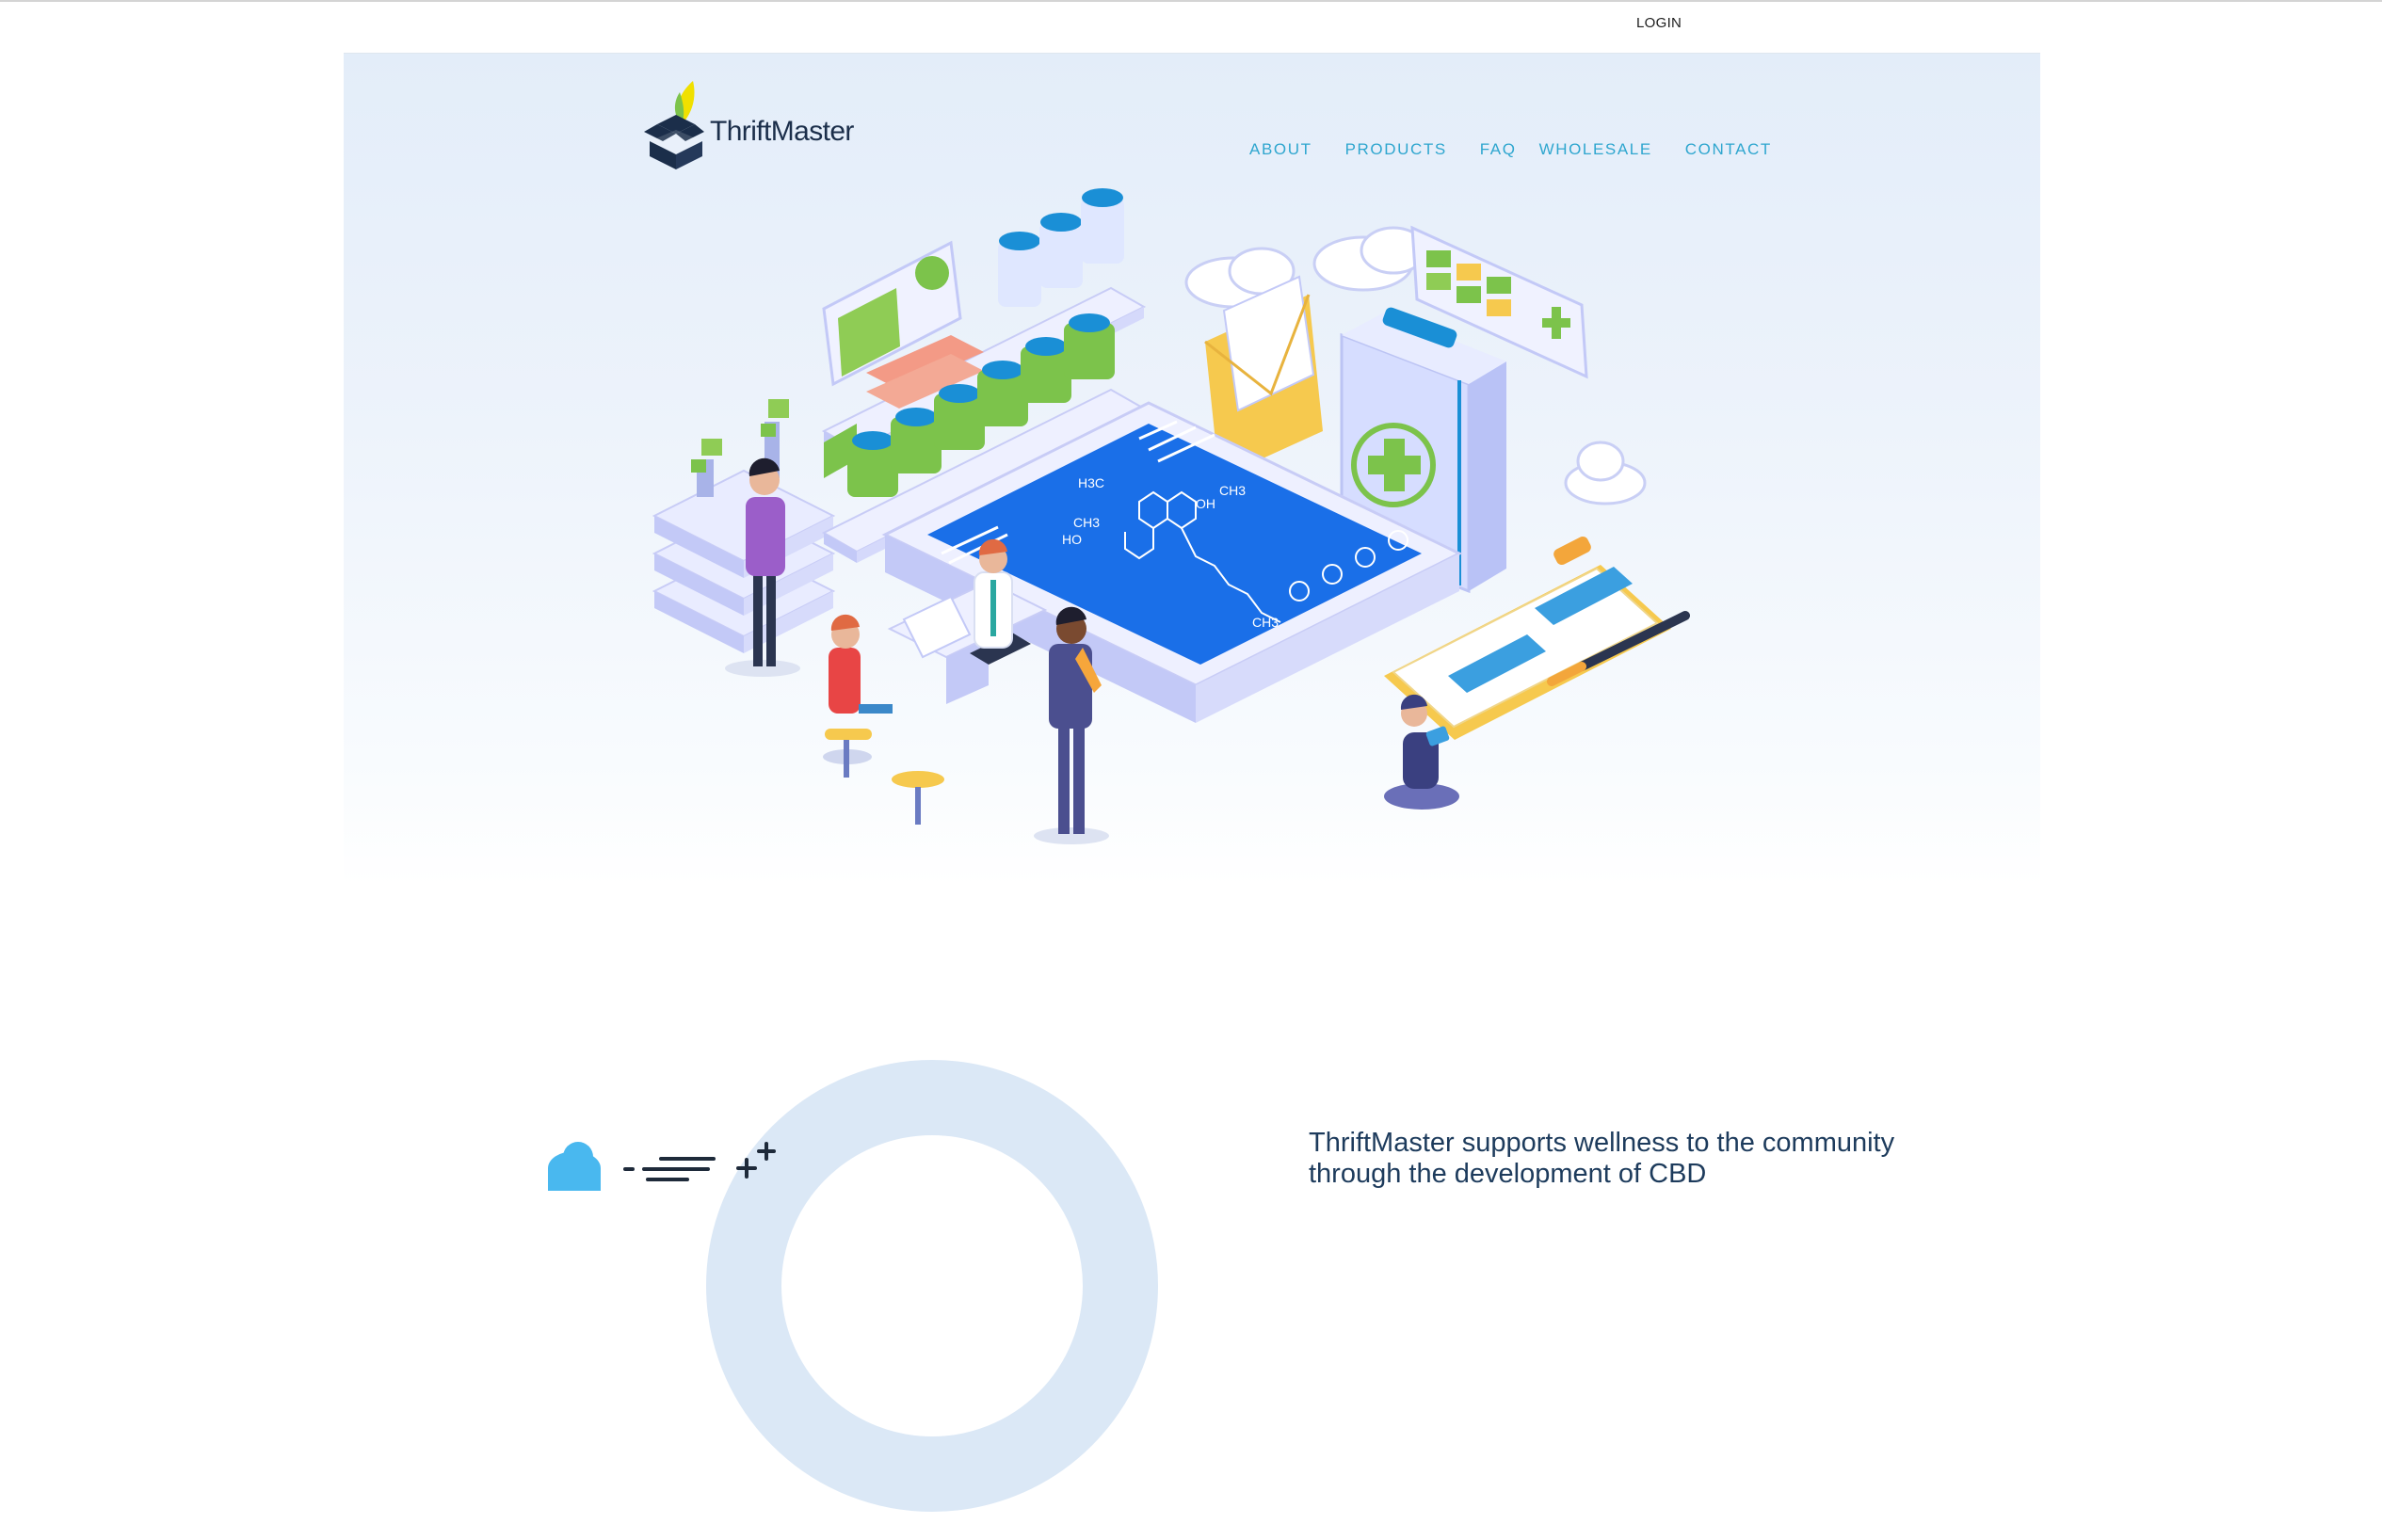 The width and height of the screenshot is (2382, 1540). I want to click on speed-lines-icon, so click(669, 1169).